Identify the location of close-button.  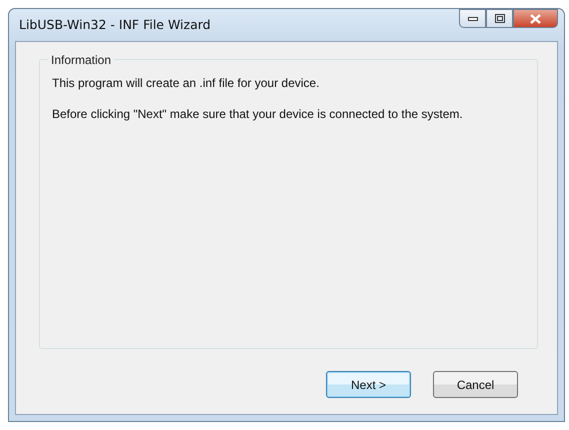
(535, 18).